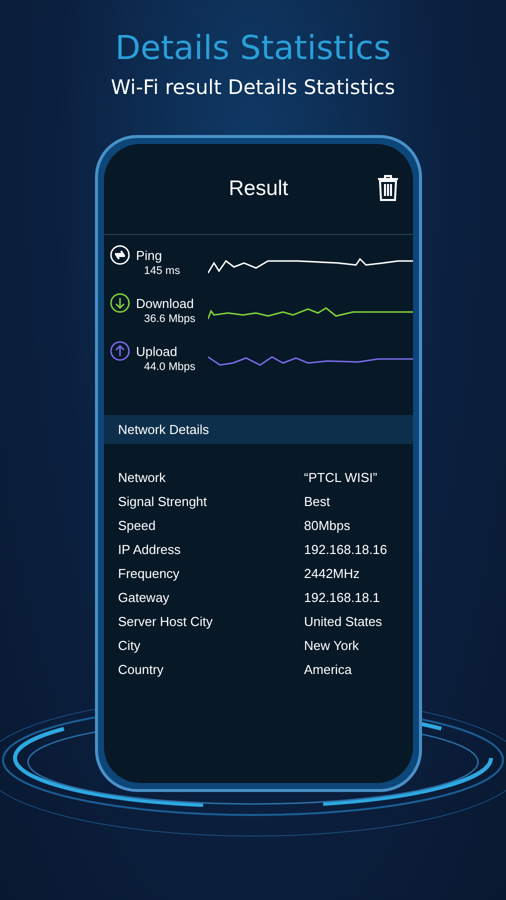 The image size is (506, 900). Describe the element at coordinates (318, 501) in the screenshot. I see `detail-value: Best` at that location.